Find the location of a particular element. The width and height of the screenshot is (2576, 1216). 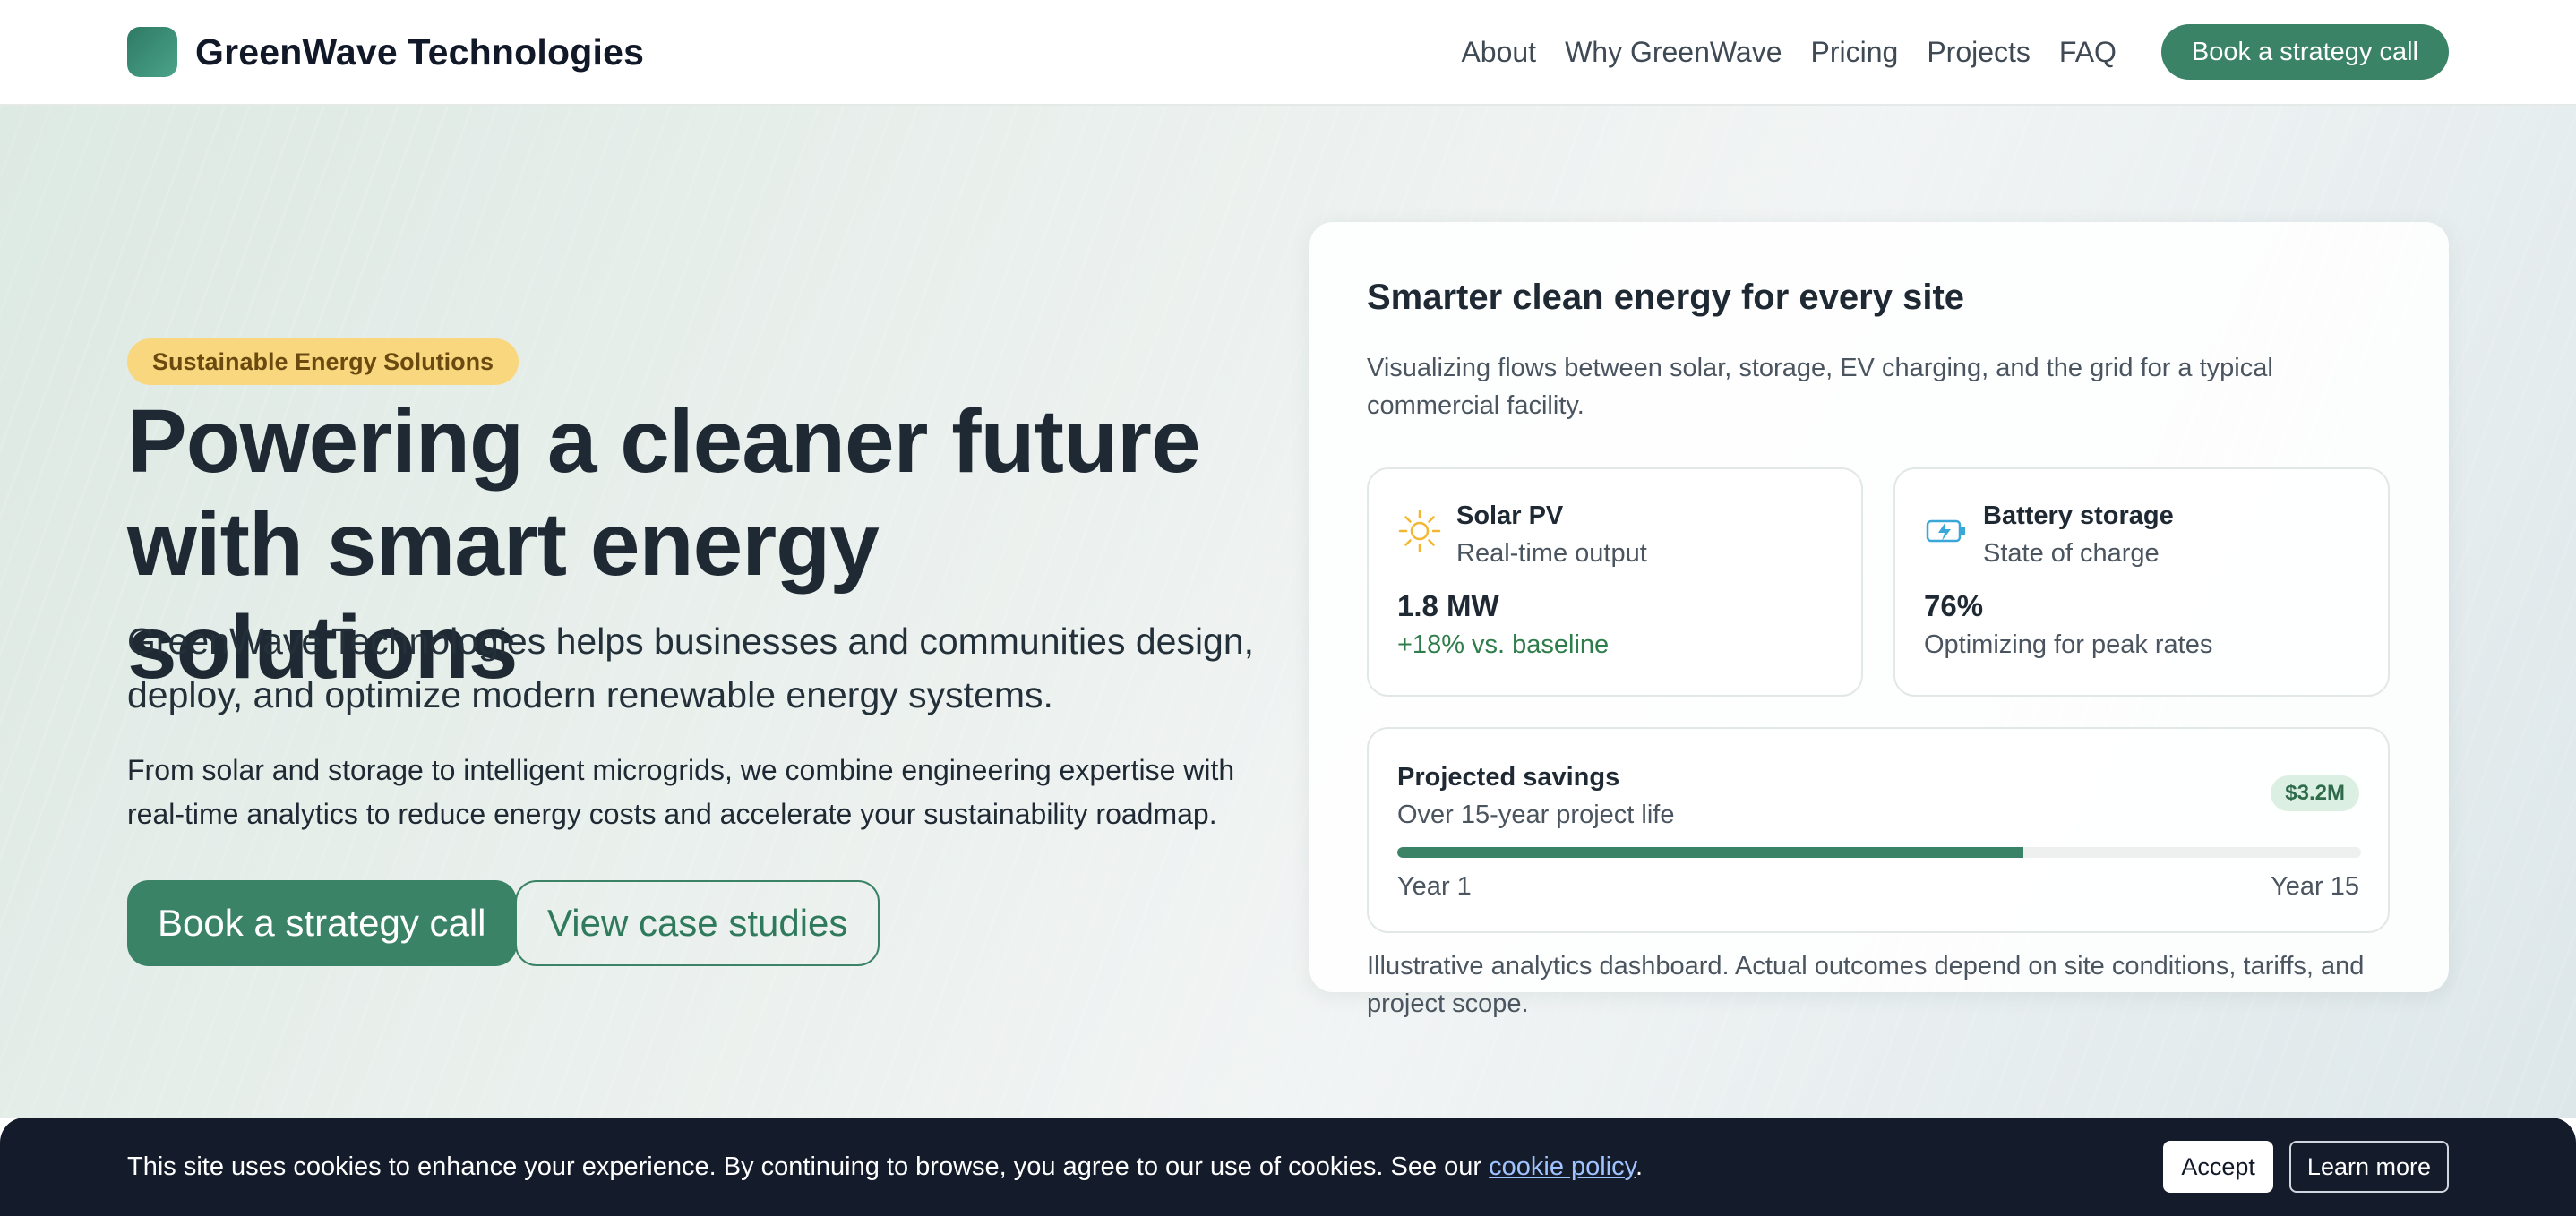

cookie-learn-more-button: Learn more is located at coordinates (2368, 1167).